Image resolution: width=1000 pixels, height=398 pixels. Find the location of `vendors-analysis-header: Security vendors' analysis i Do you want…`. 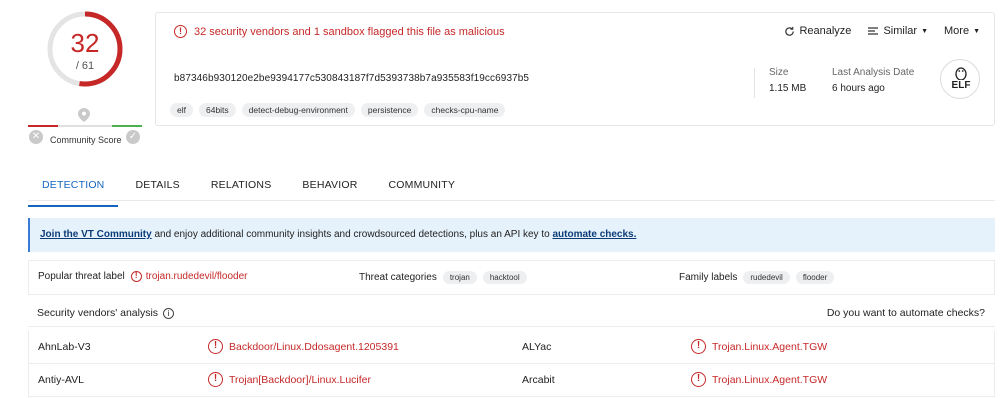

vendors-analysis-header: Security vendors' analysis i Do you want… is located at coordinates (511, 314).